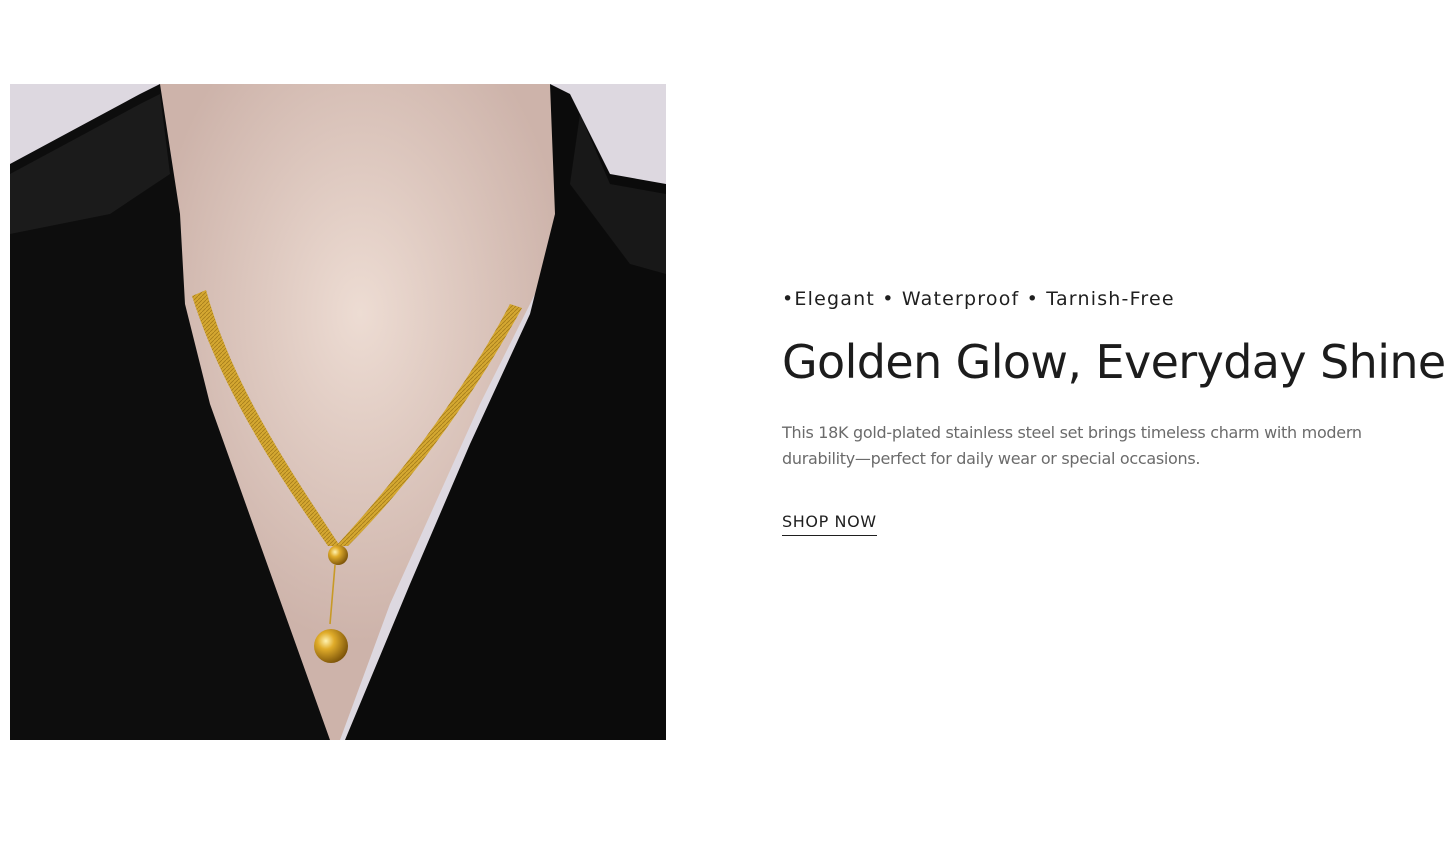 The width and height of the screenshot is (1445, 868). I want to click on promo-headline: Golden Glow, Everyday Shine, so click(1113, 362).